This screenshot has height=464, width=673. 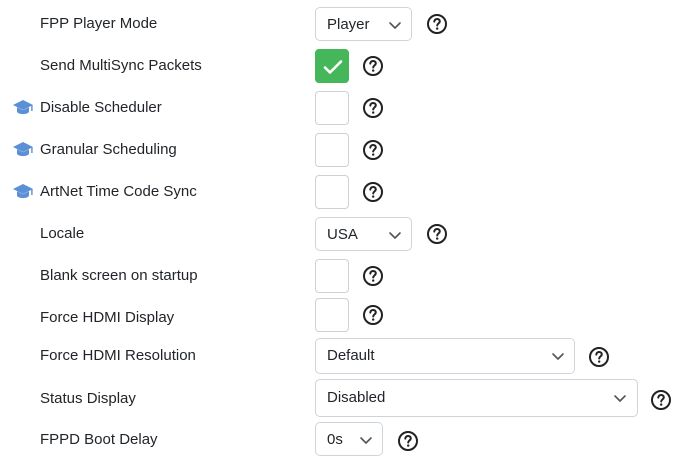 I want to click on artnet-timecode-checkbox, so click(x=332, y=192).